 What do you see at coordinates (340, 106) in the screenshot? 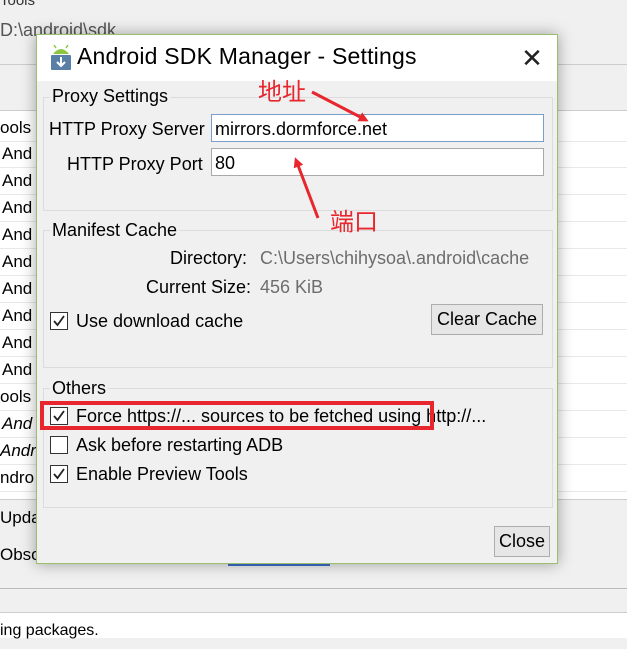
I see `arrow-to-server` at bounding box center [340, 106].